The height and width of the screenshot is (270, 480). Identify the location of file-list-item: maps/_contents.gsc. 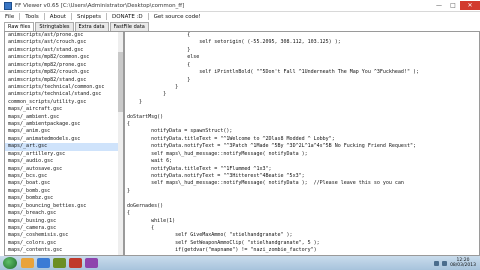
(64, 250).